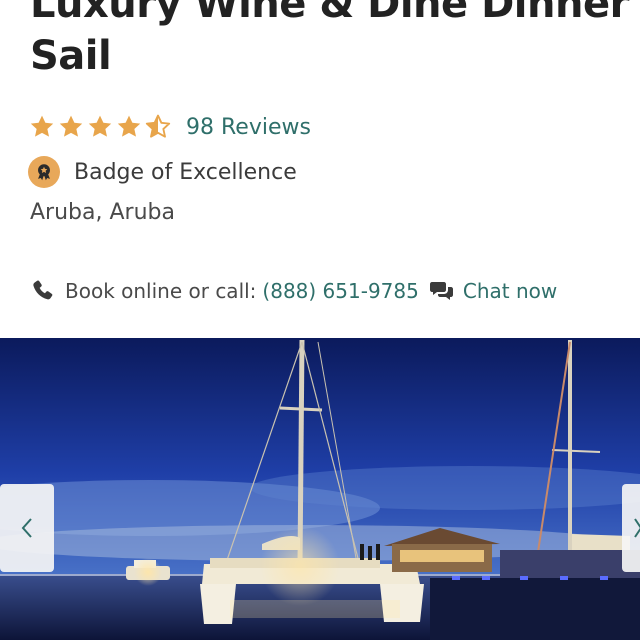 The width and height of the screenshot is (640, 640). I want to click on location-text: Aruba, Aruba, so click(102, 212).